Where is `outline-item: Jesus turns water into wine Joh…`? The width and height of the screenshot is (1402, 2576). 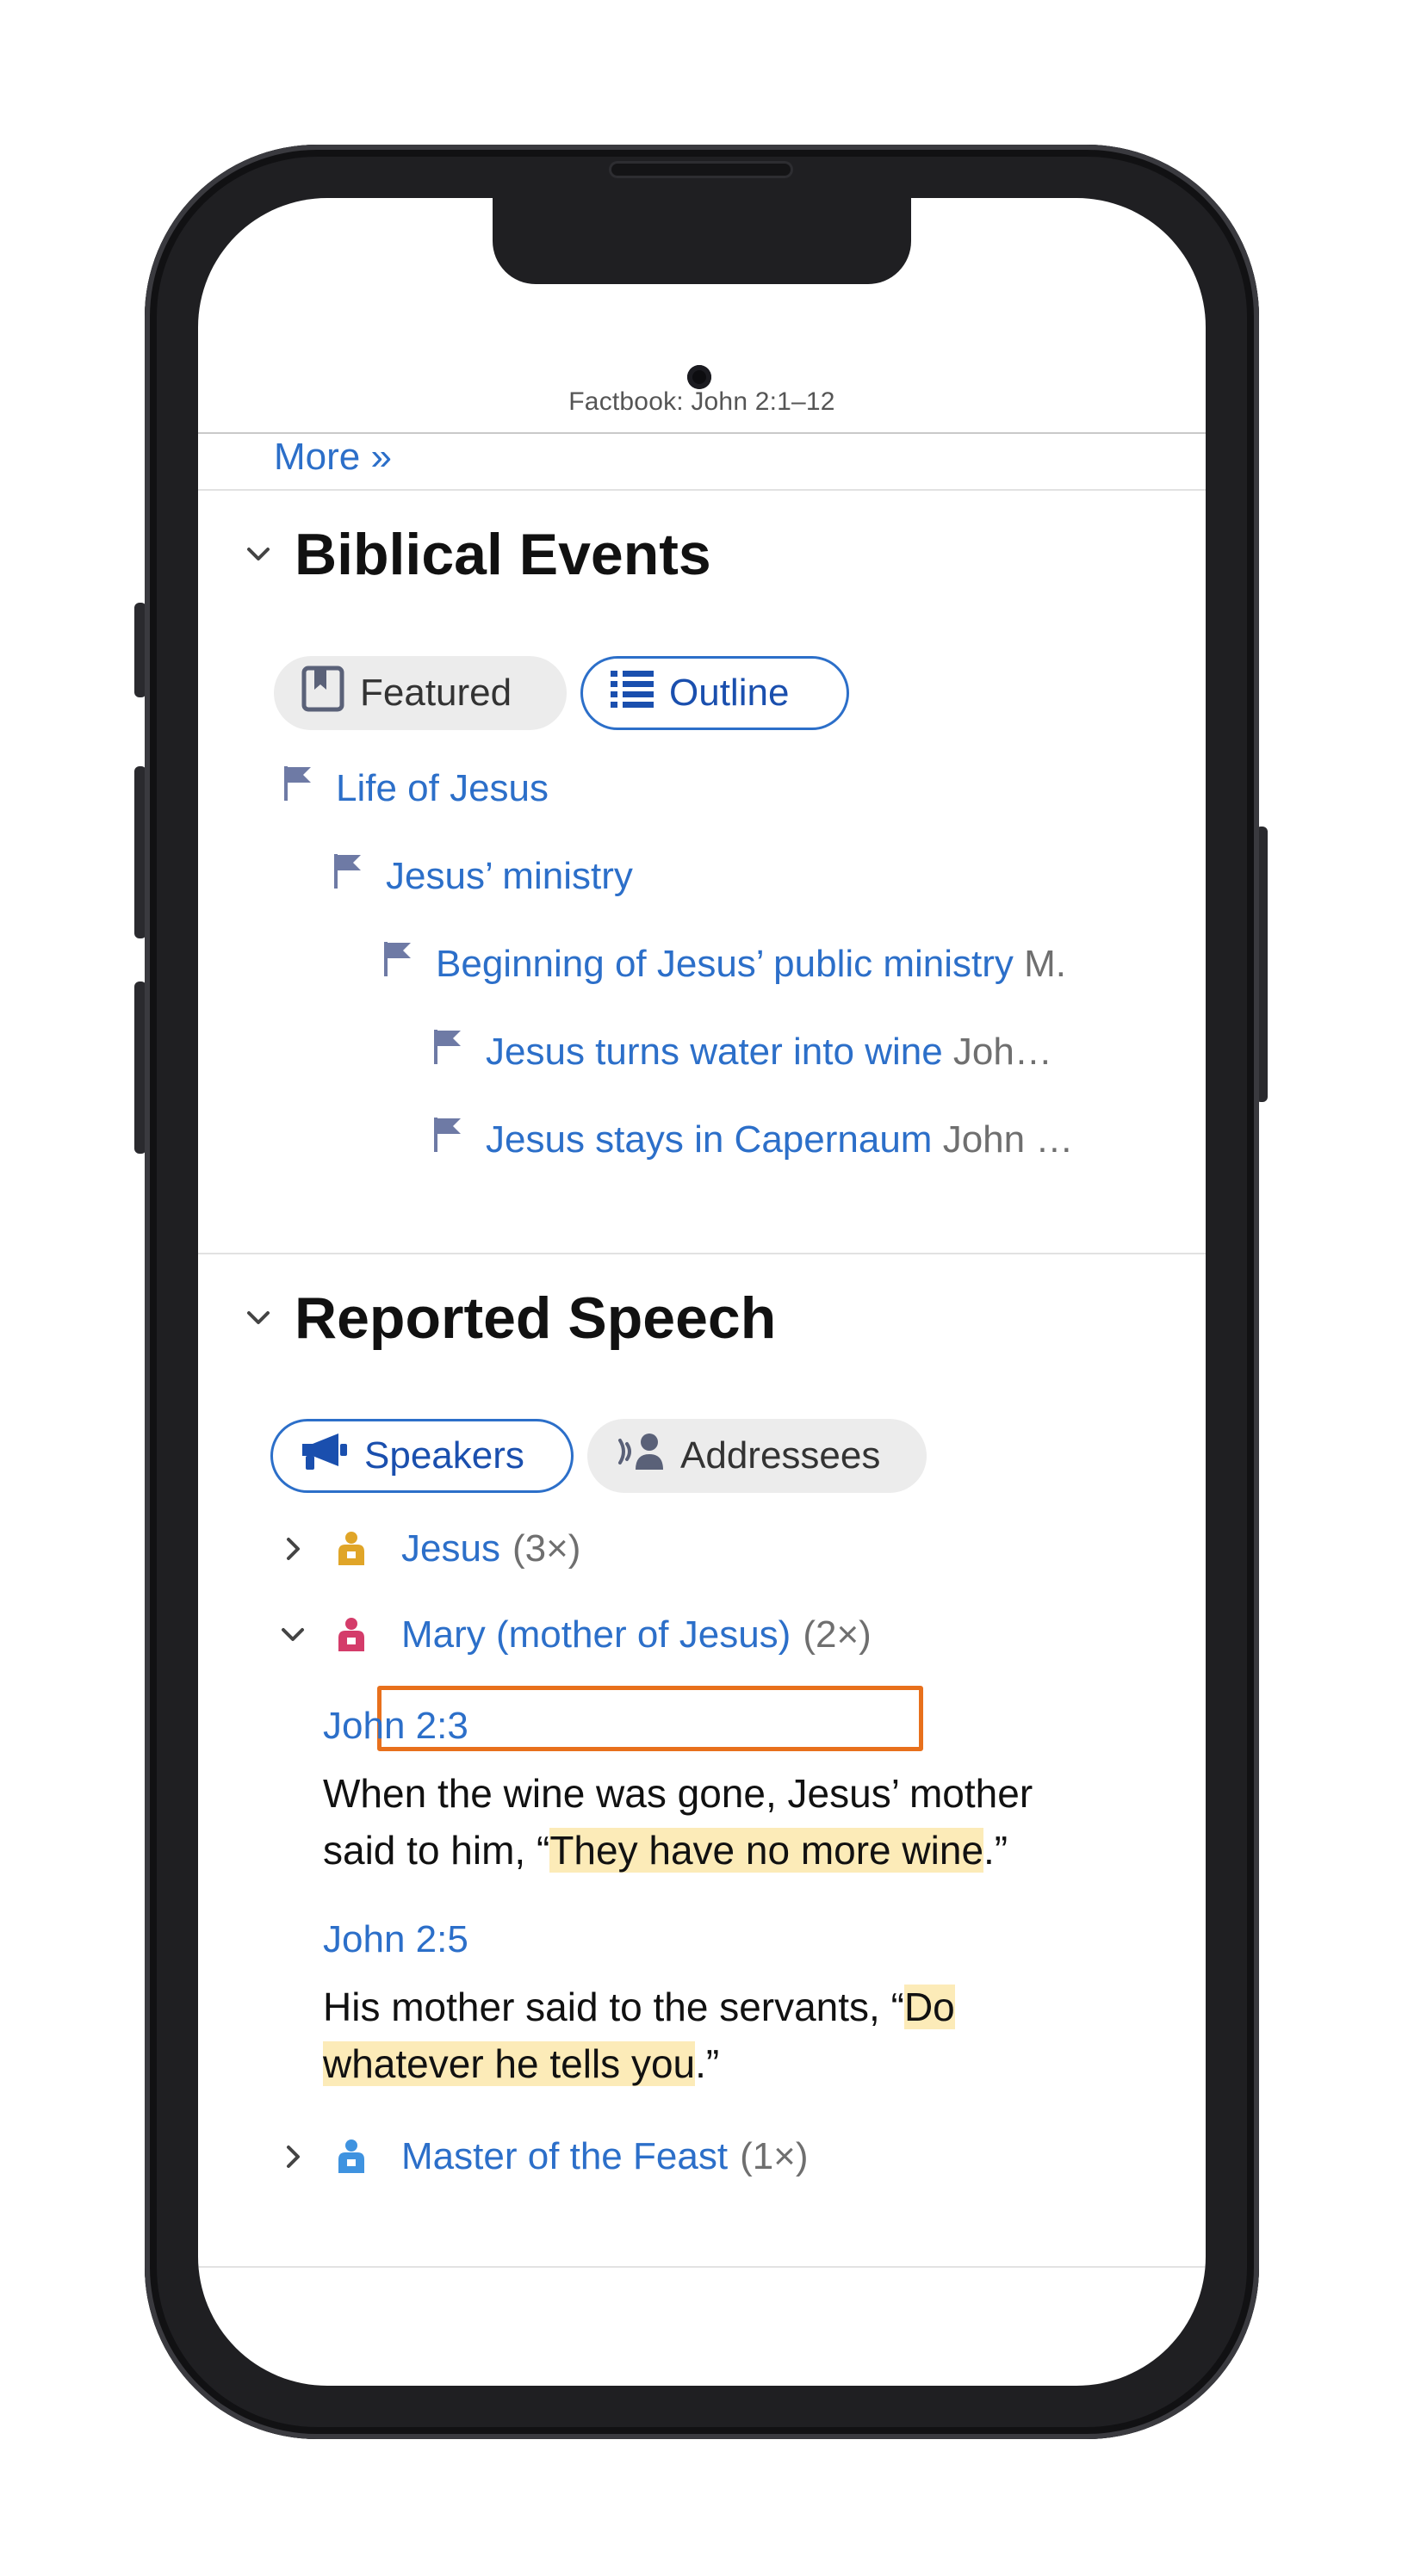
outline-item: Jesus turns water into wine Joh… is located at coordinates (742, 1051).